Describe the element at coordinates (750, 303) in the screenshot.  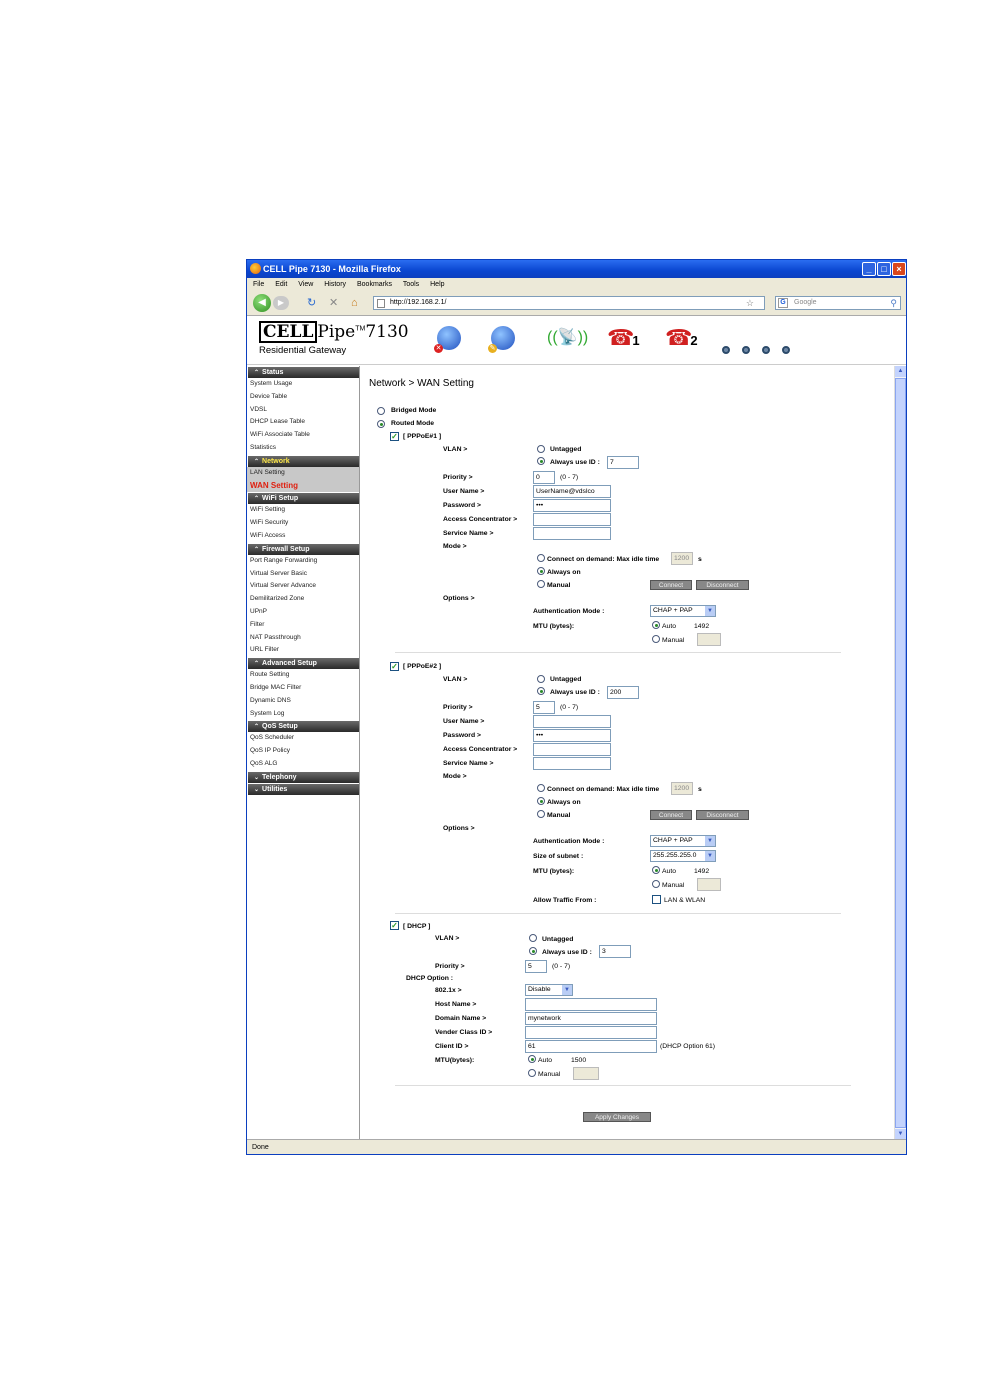
I see `bookmark-star-icon: ☆` at that location.